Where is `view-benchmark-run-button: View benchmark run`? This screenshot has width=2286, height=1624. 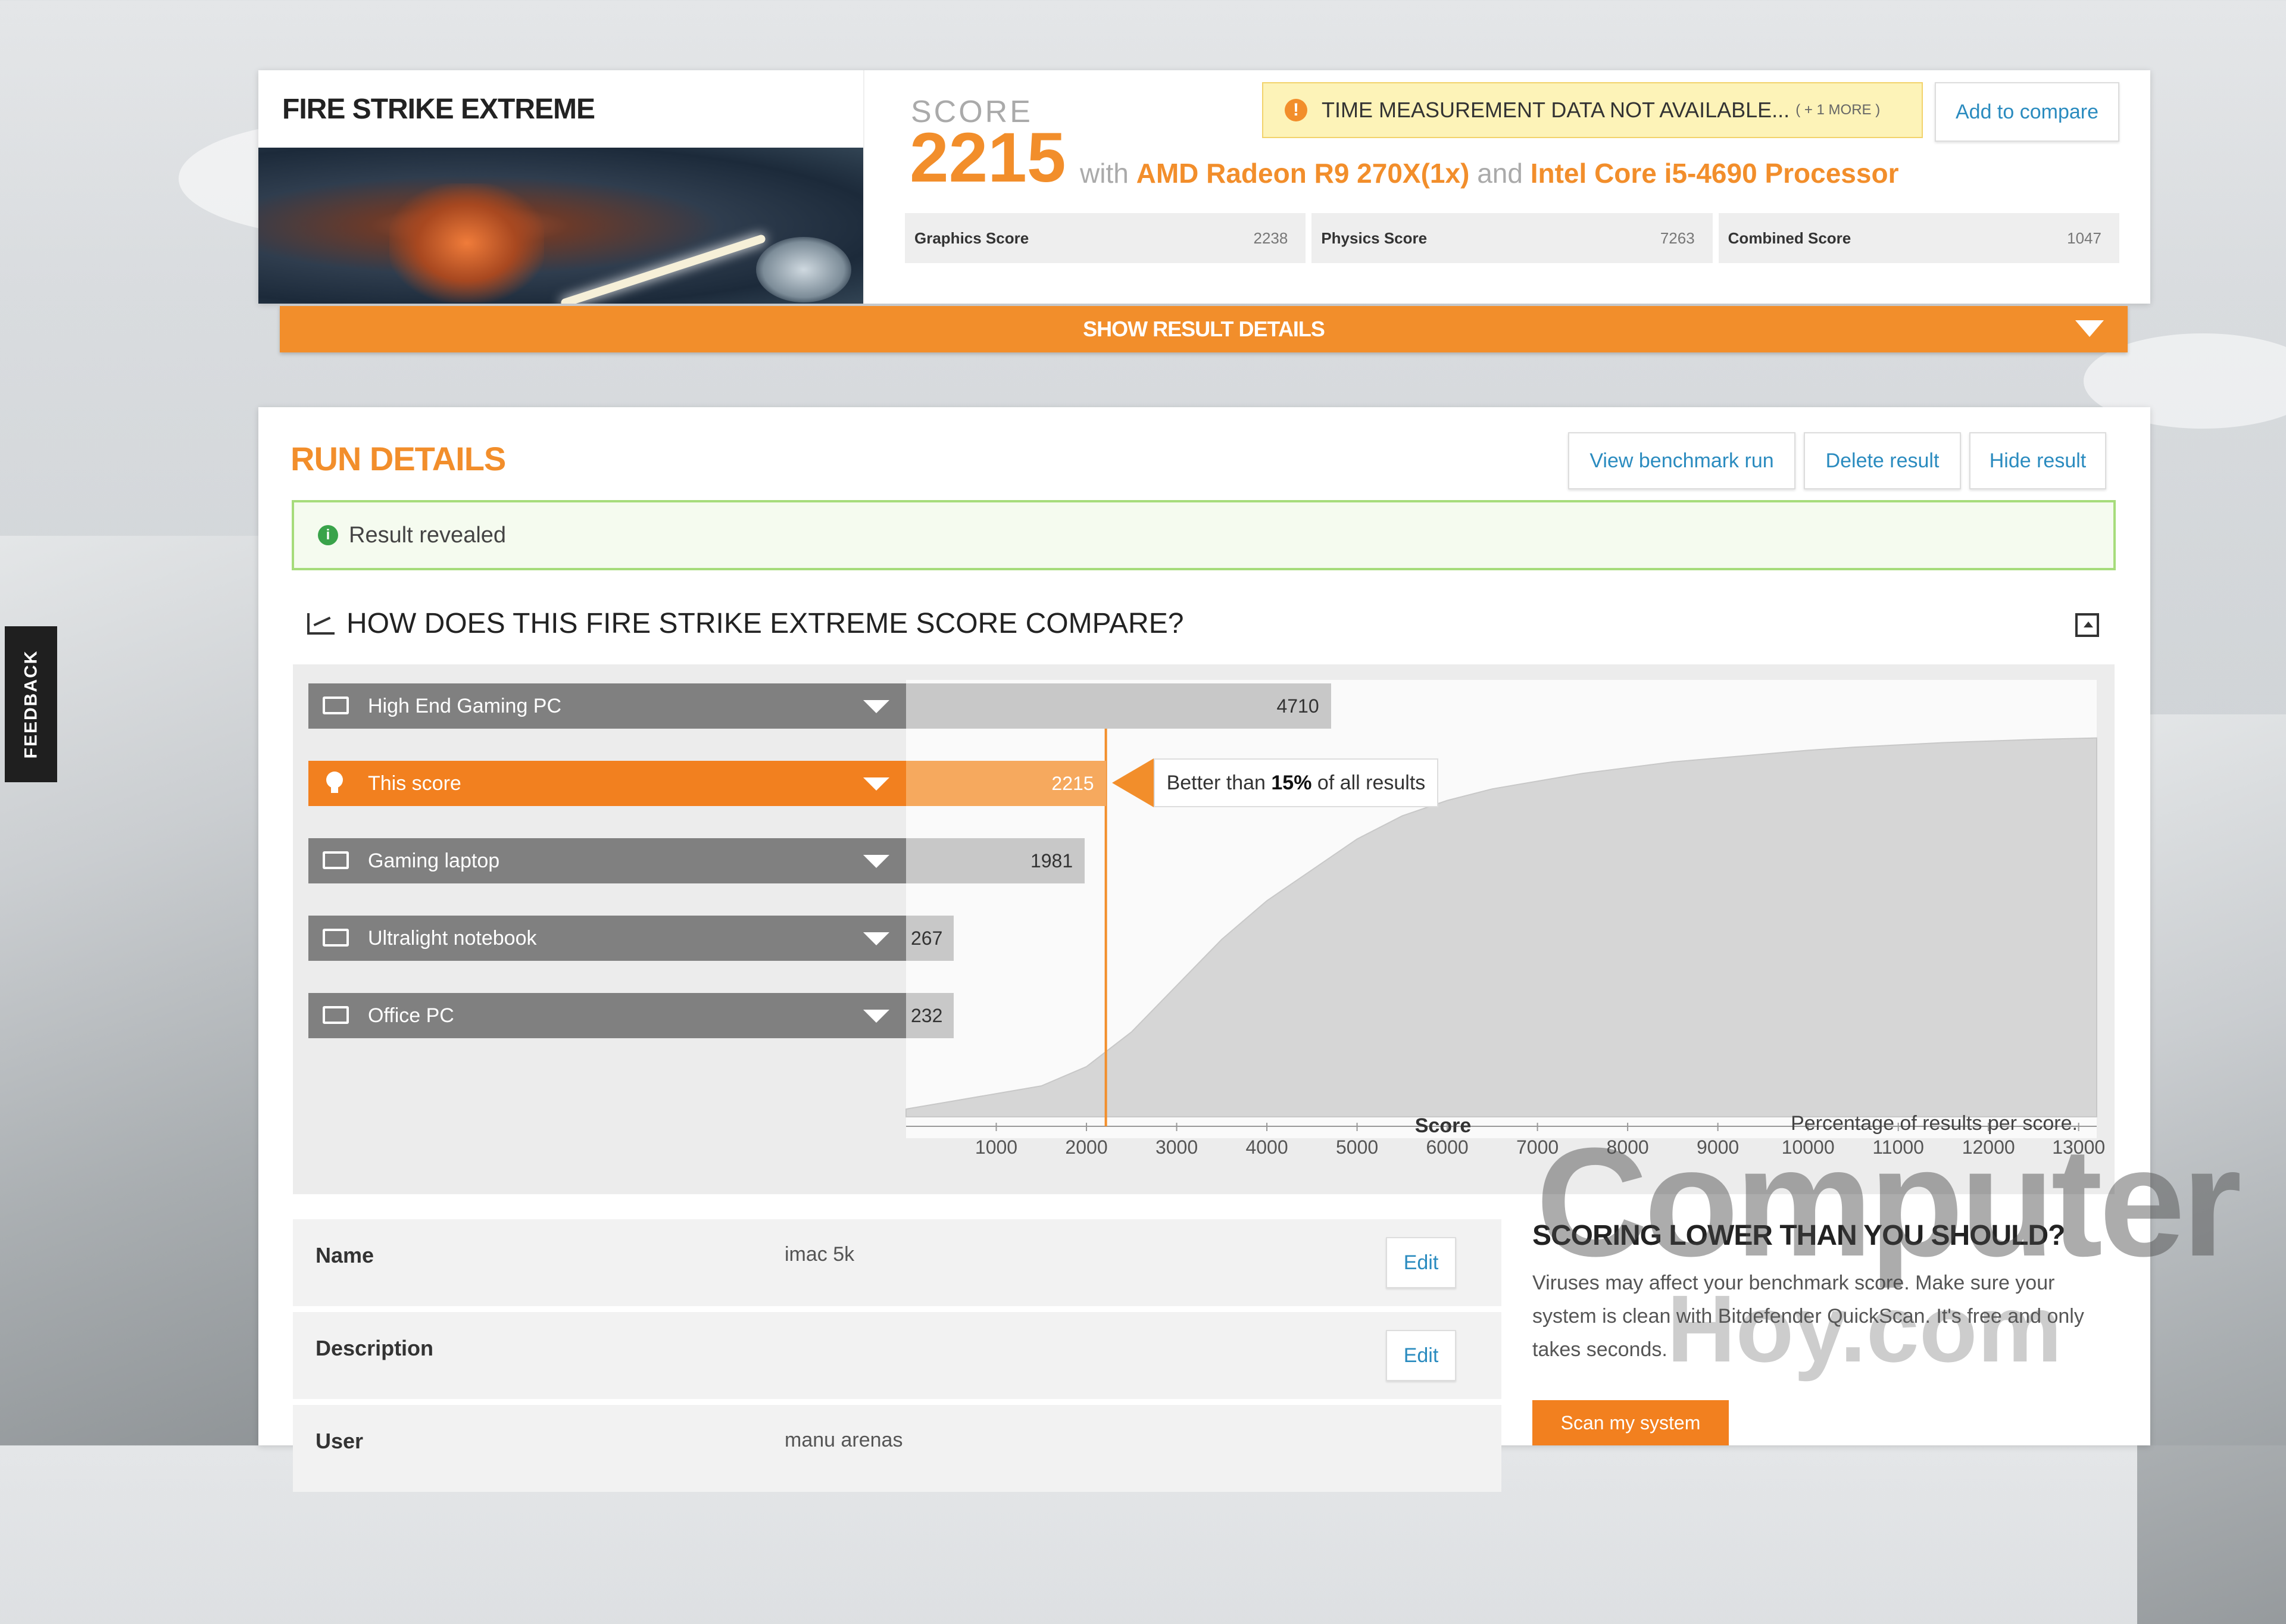
view-benchmark-run-button: View benchmark run is located at coordinates (1681, 461).